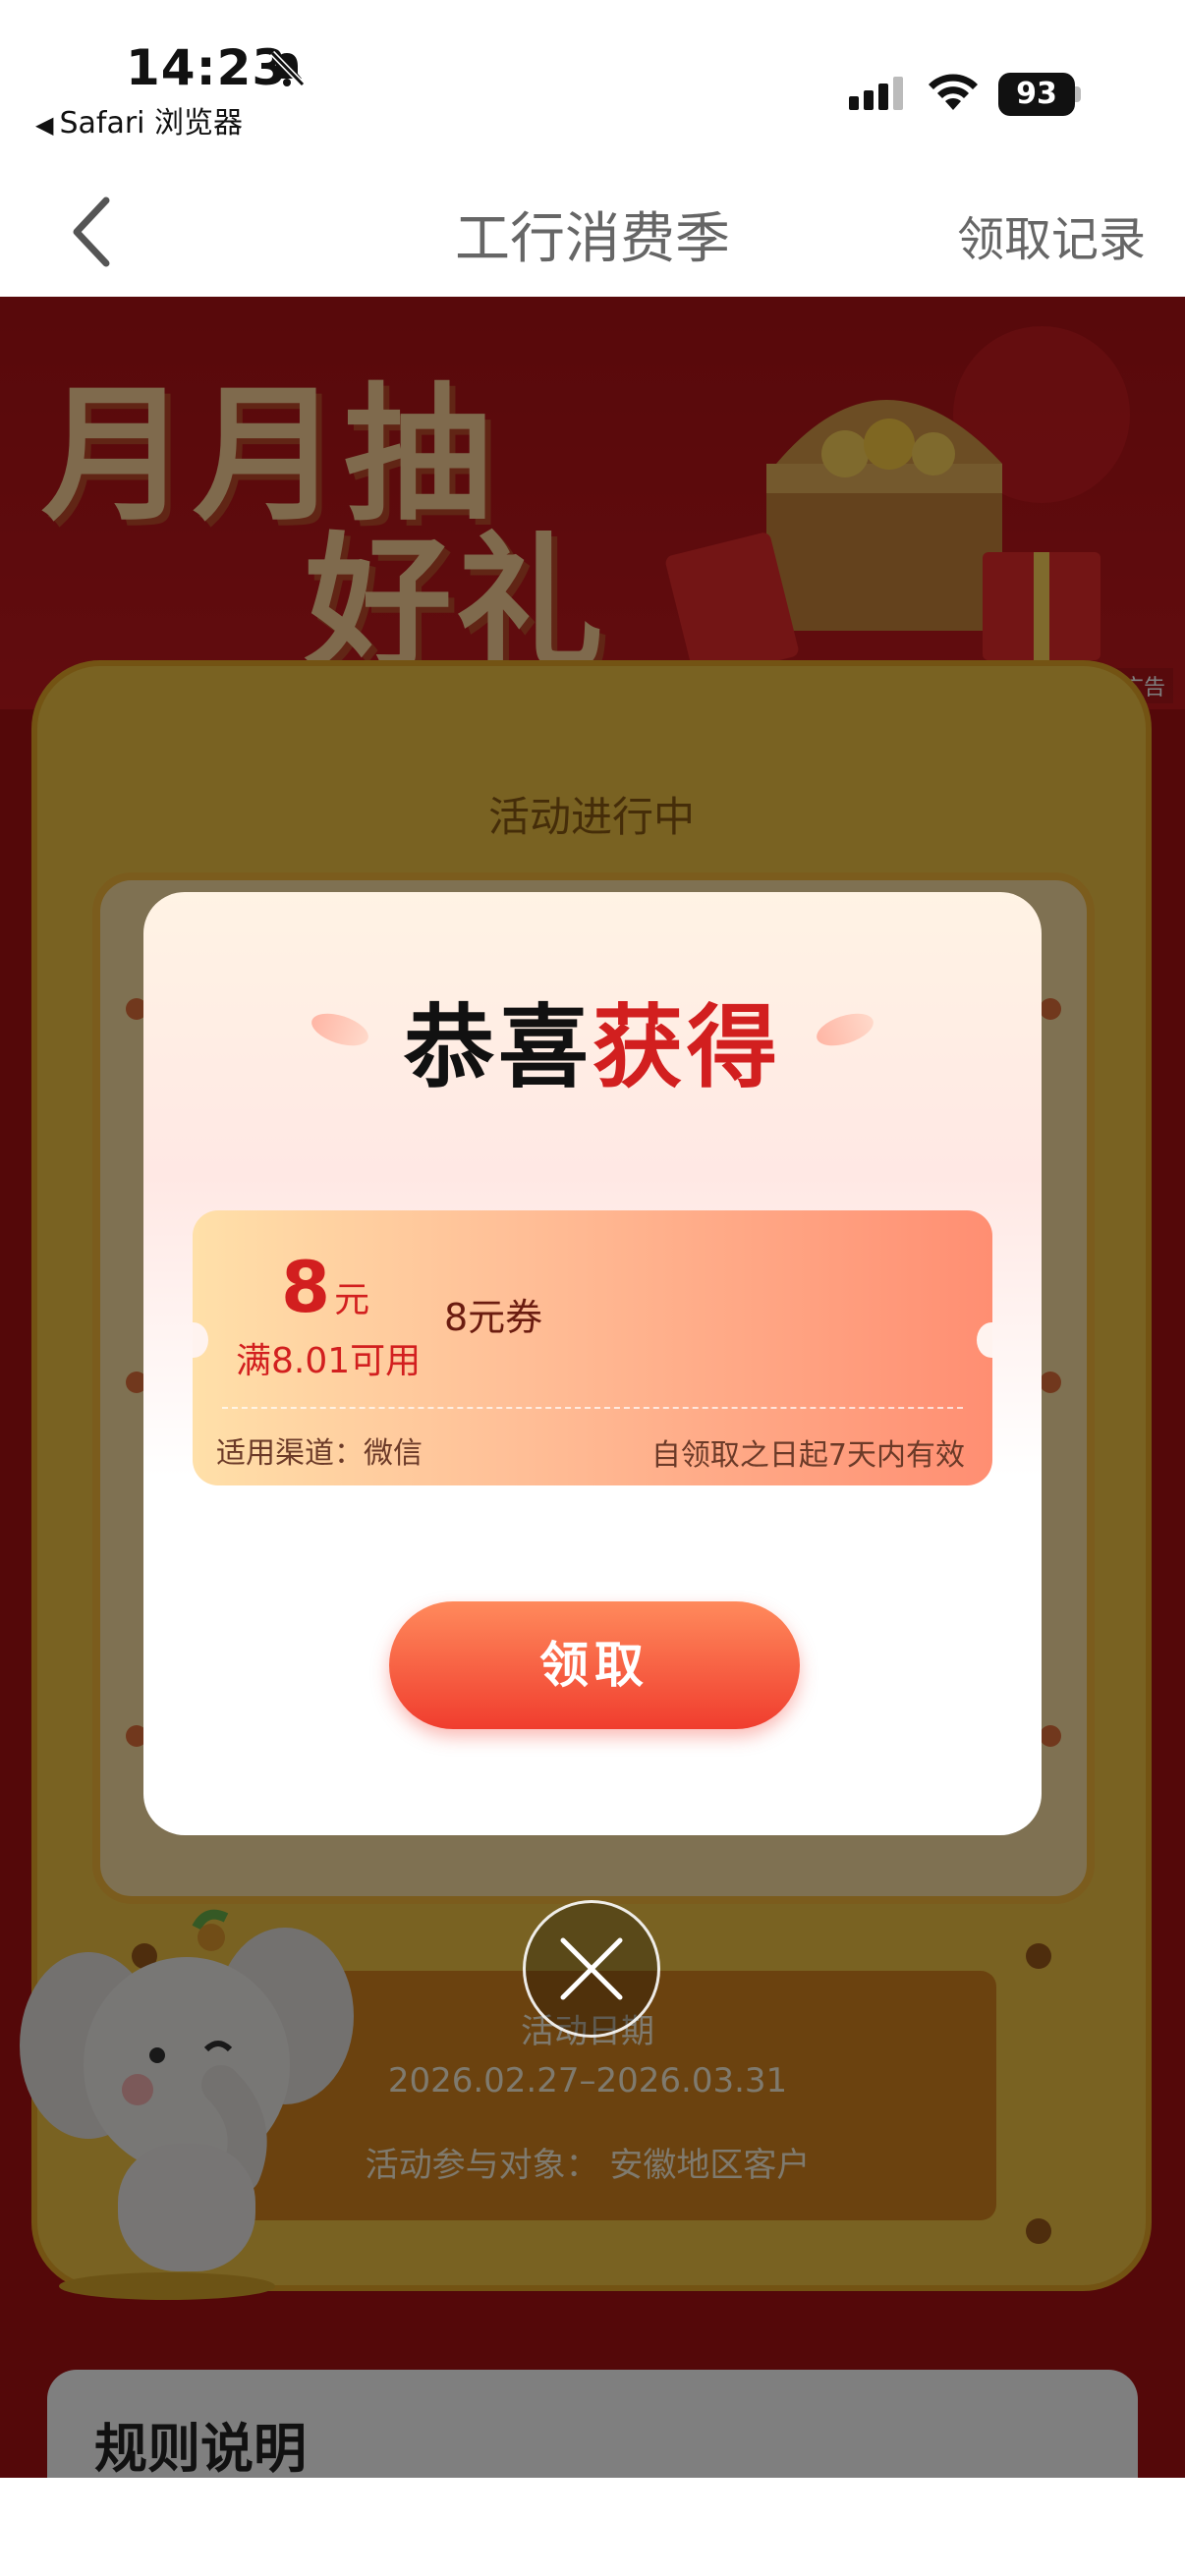  What do you see at coordinates (207, 67) in the screenshot?
I see `status-time: 14:23` at bounding box center [207, 67].